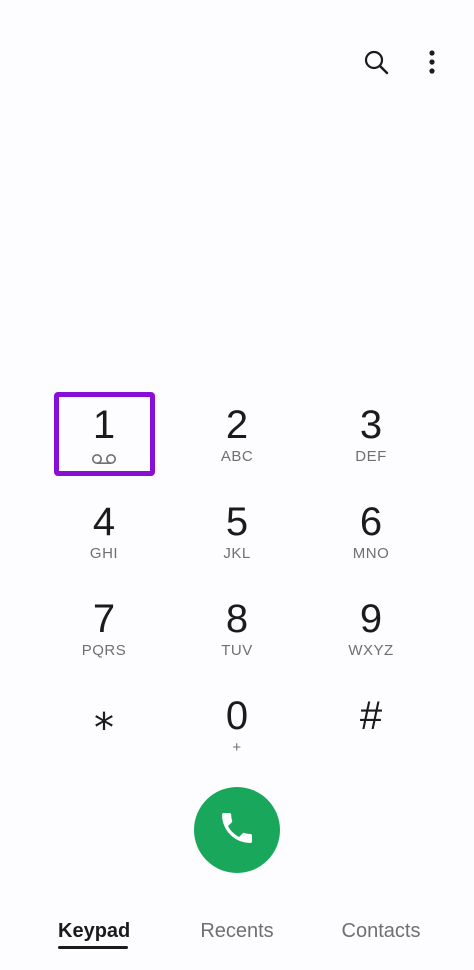 This screenshot has width=474, height=970. What do you see at coordinates (104, 522) in the screenshot?
I see `key-digit: 4` at bounding box center [104, 522].